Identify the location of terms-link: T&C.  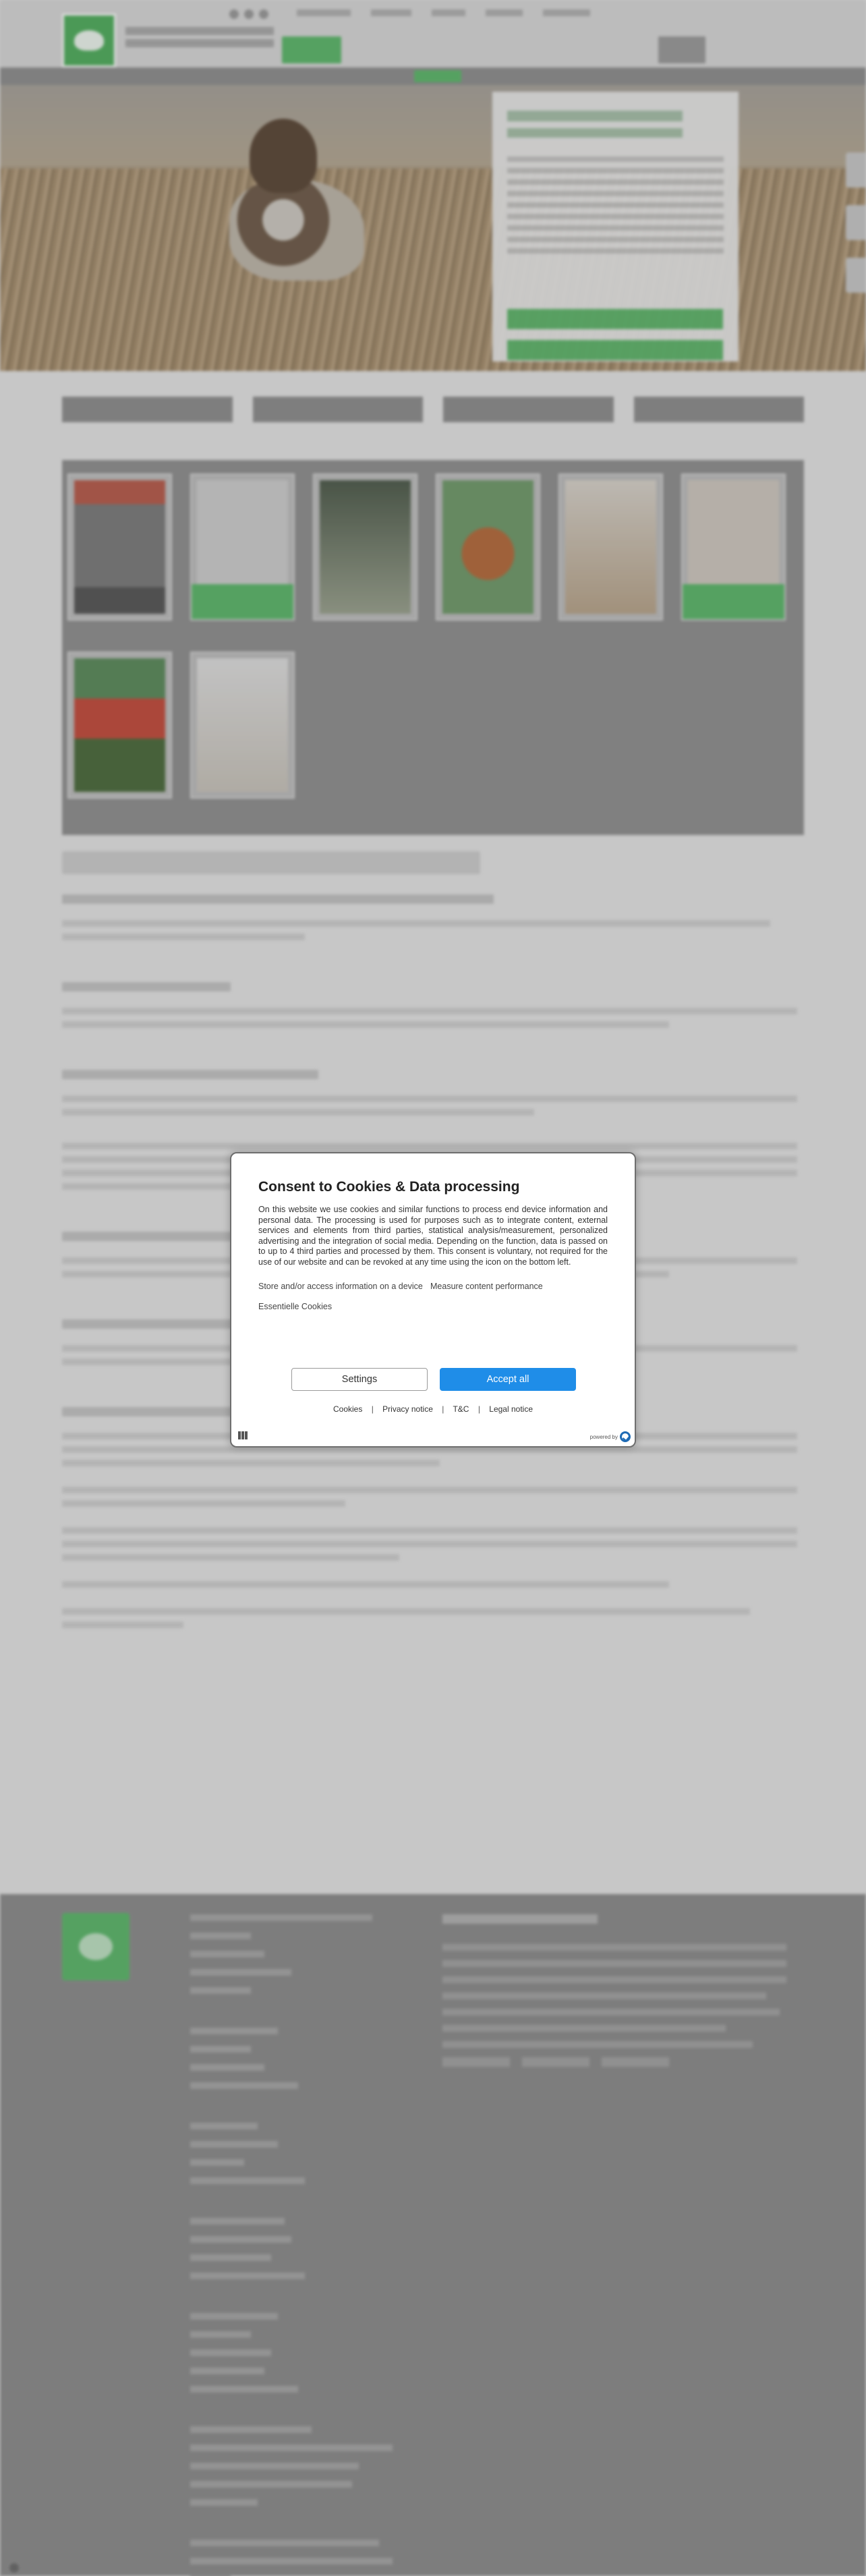
(461, 1409).